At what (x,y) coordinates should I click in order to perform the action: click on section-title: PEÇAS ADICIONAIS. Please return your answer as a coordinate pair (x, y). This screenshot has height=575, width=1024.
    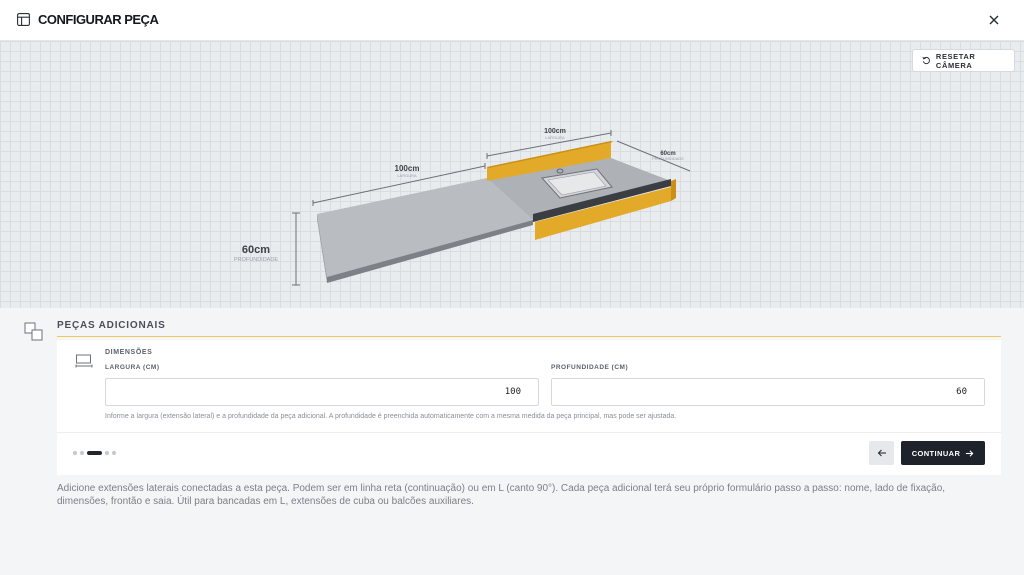
    Looking at the image, I should click on (111, 325).